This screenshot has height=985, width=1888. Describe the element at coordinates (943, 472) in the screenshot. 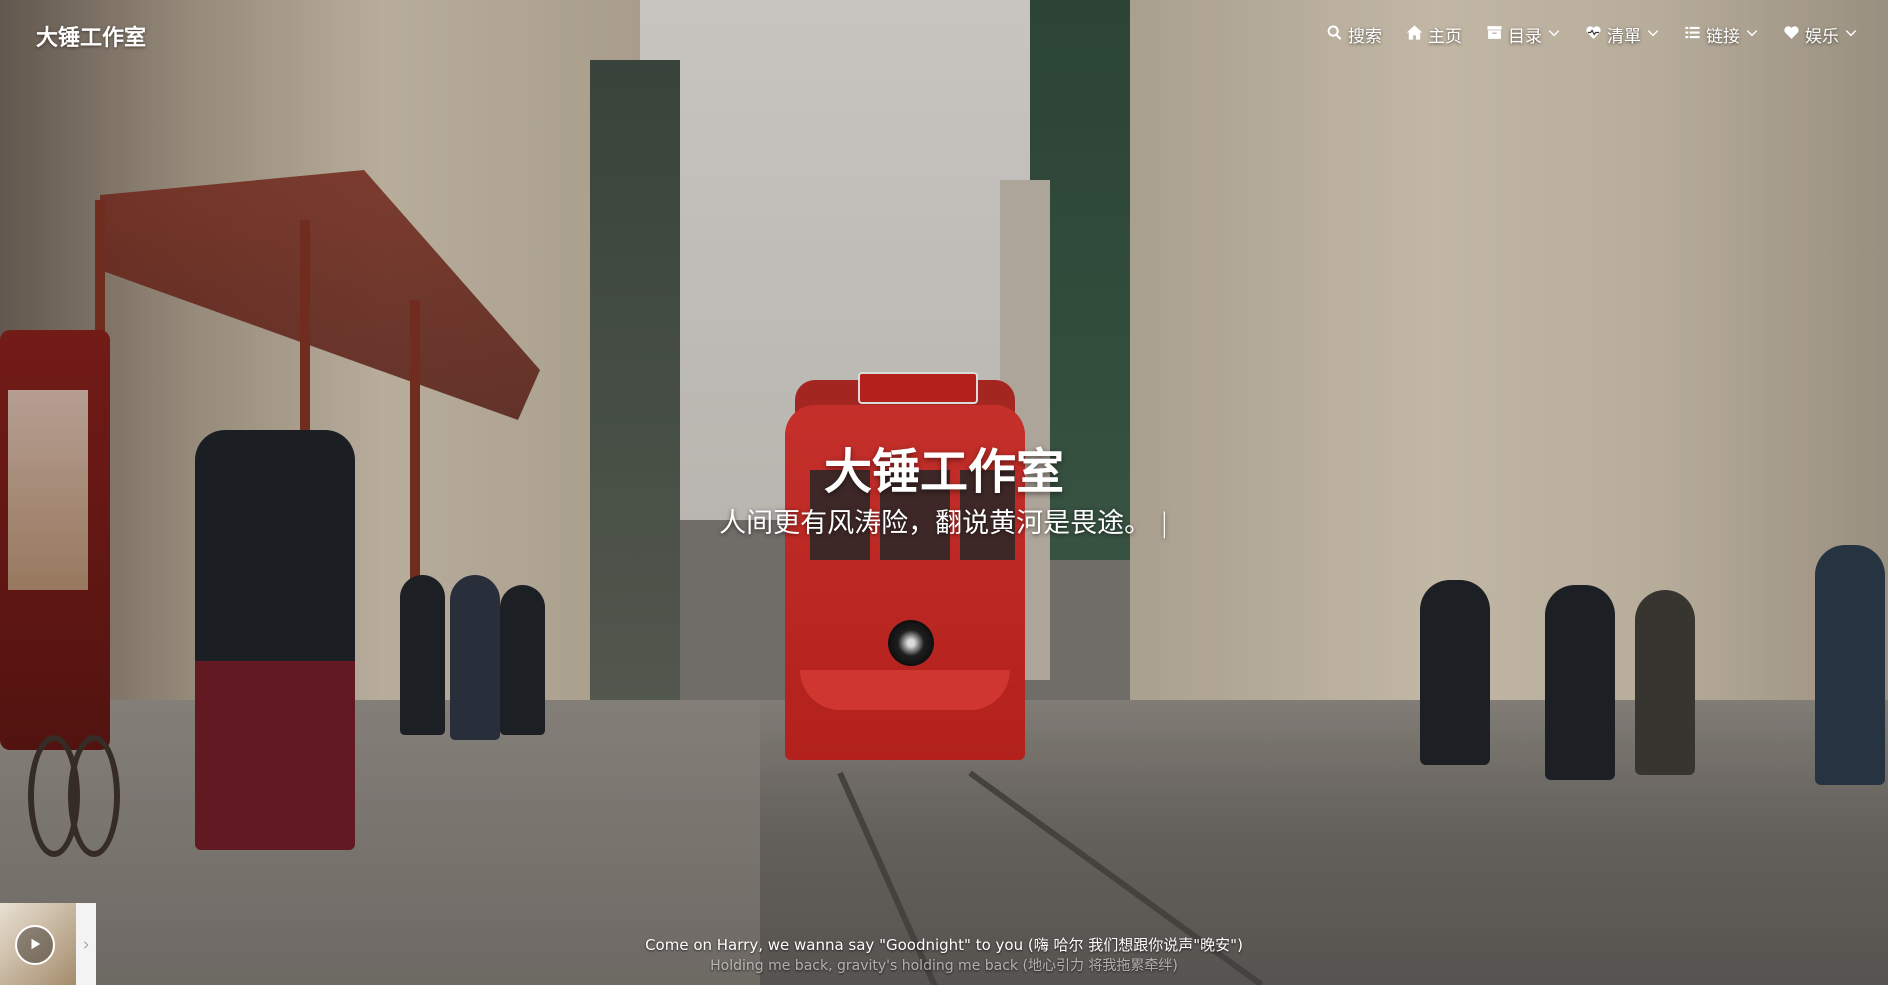

I see `hero-title: 大锤工作室` at that location.